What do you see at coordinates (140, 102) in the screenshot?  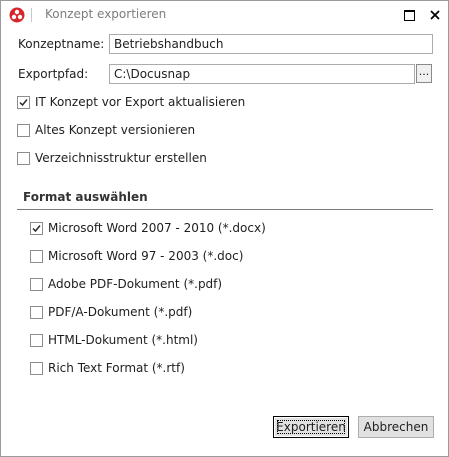 I see `checkbox-label: IT Konzept vor Export aktualisieren` at bounding box center [140, 102].